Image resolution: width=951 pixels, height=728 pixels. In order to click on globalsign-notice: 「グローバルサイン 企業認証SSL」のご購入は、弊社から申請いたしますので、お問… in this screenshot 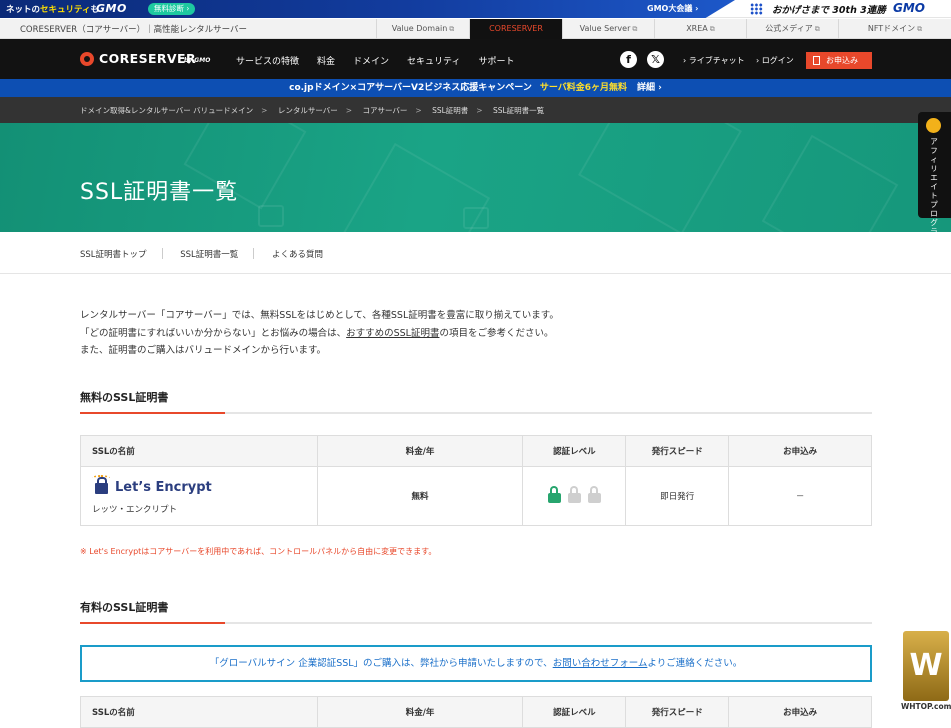, I will do `click(476, 663)`.